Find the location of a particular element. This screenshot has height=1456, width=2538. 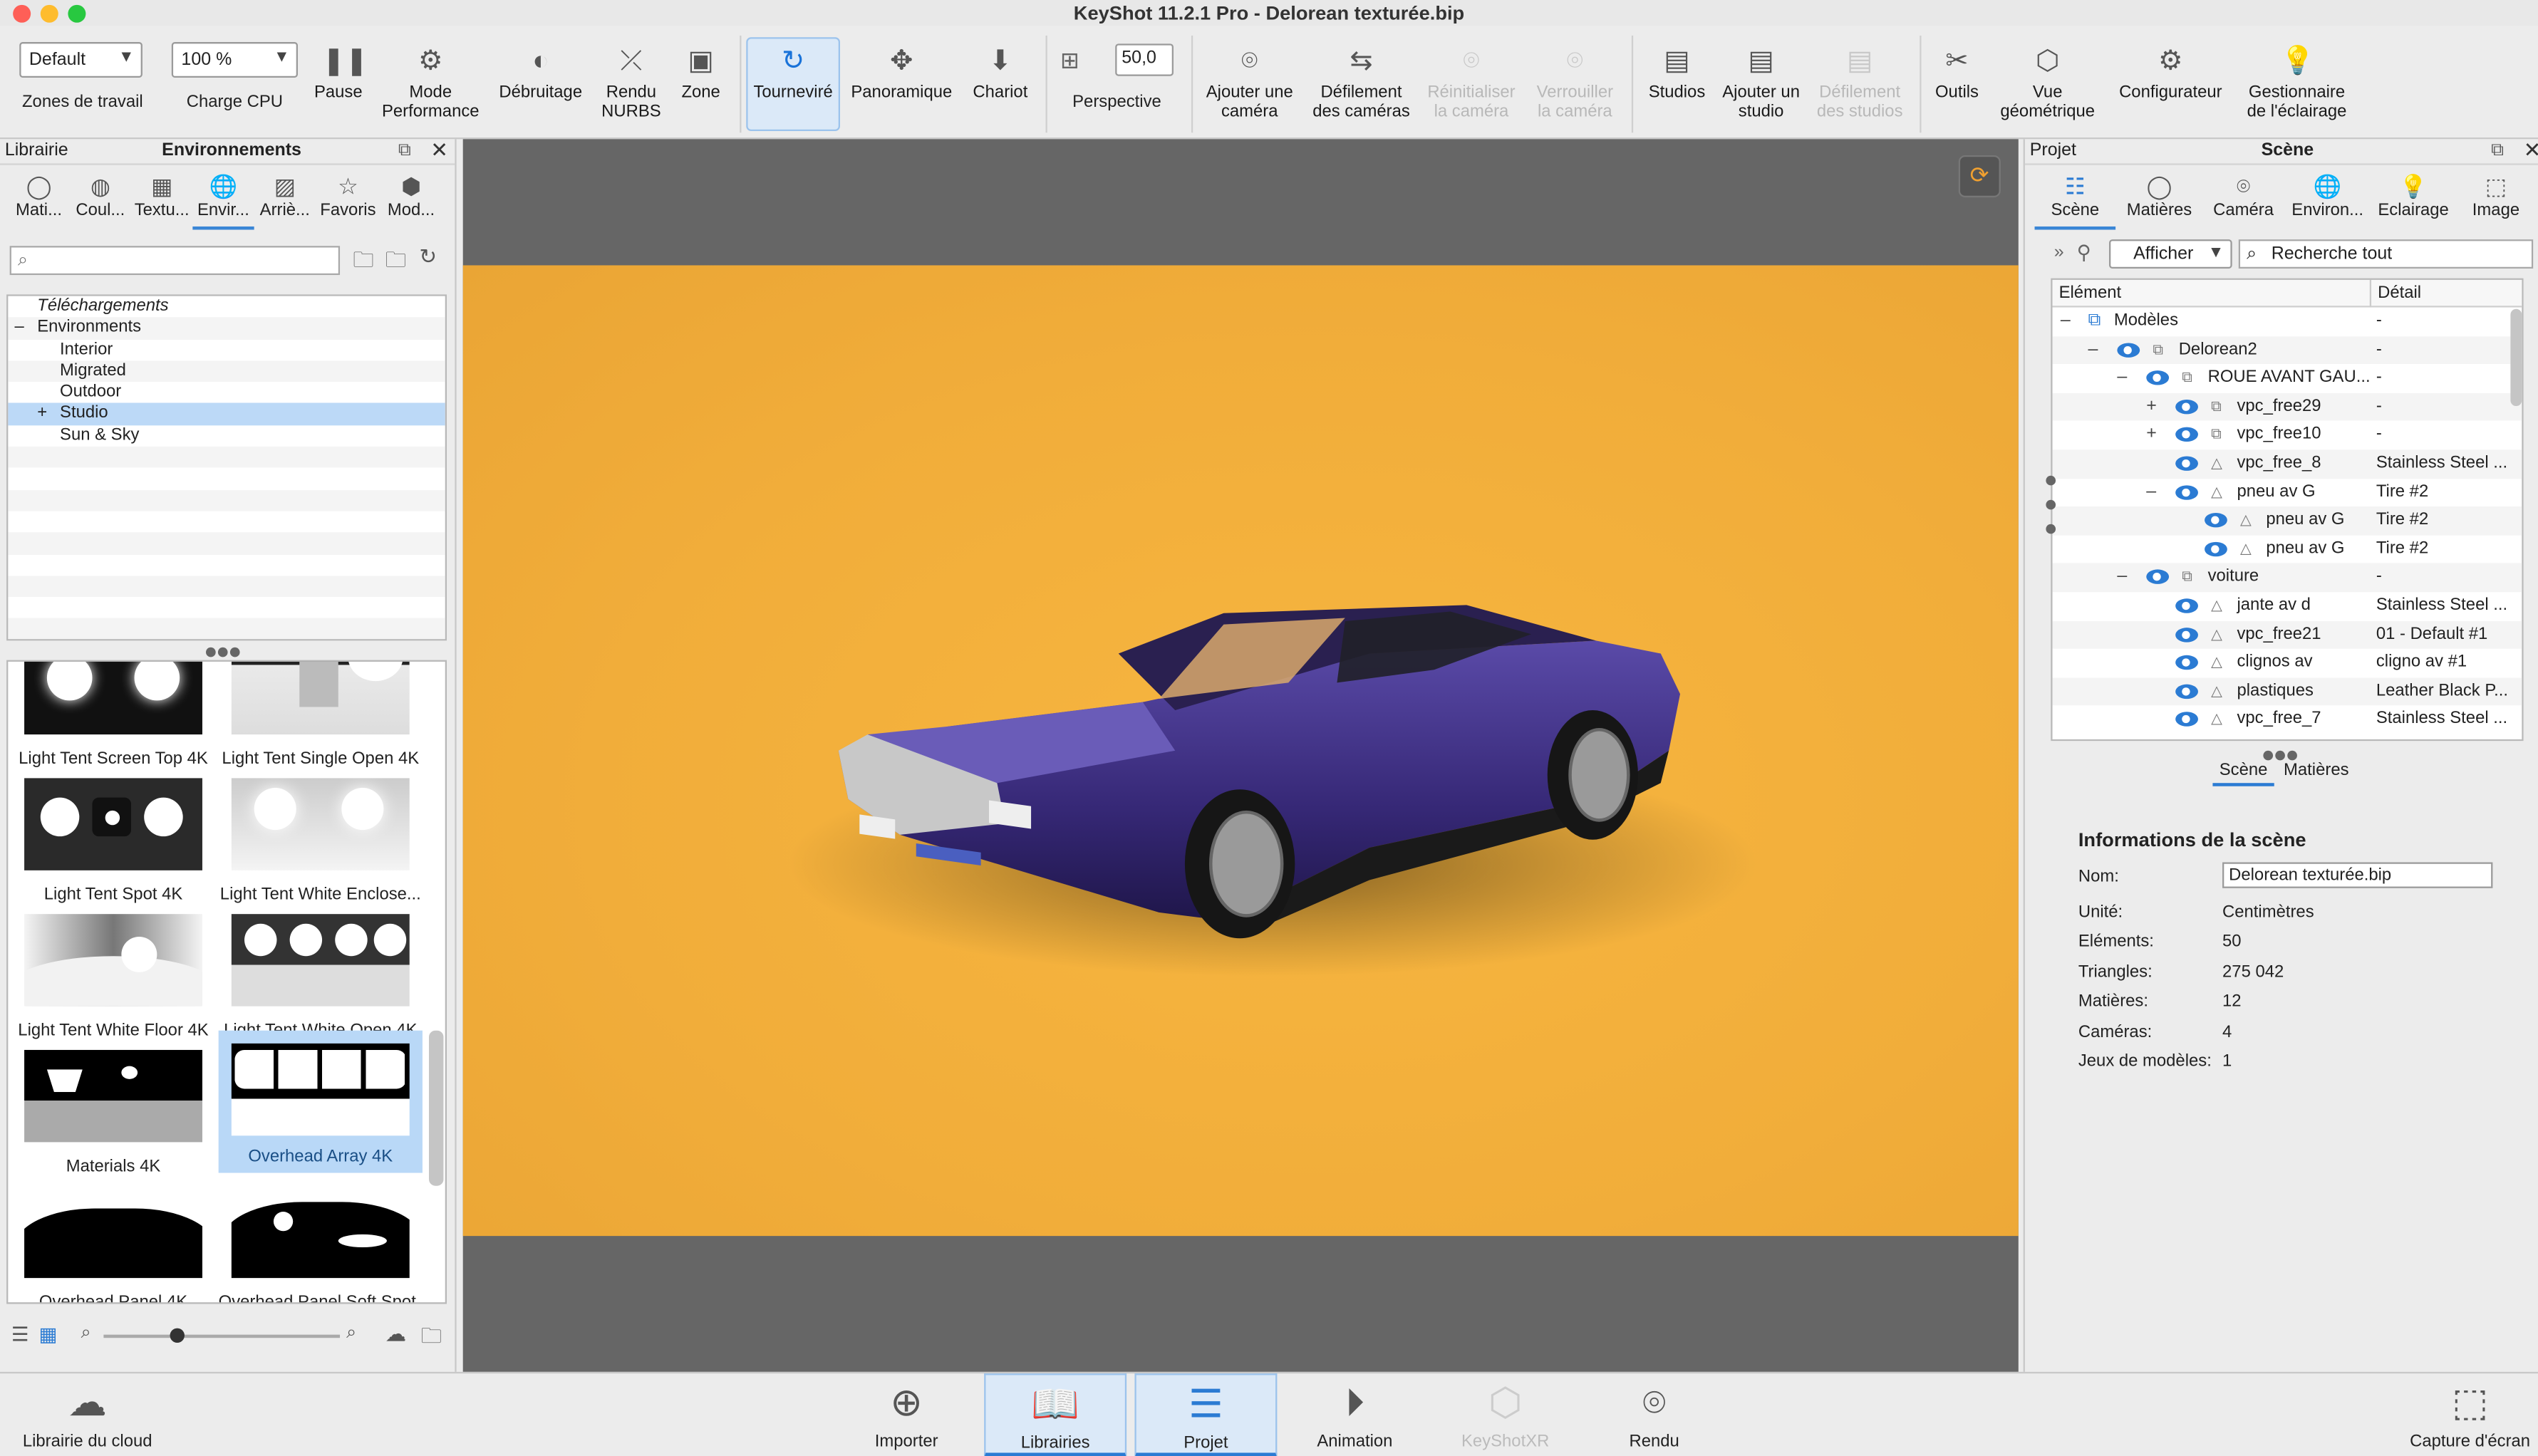

zoom-window-button is located at coordinates (77, 13).